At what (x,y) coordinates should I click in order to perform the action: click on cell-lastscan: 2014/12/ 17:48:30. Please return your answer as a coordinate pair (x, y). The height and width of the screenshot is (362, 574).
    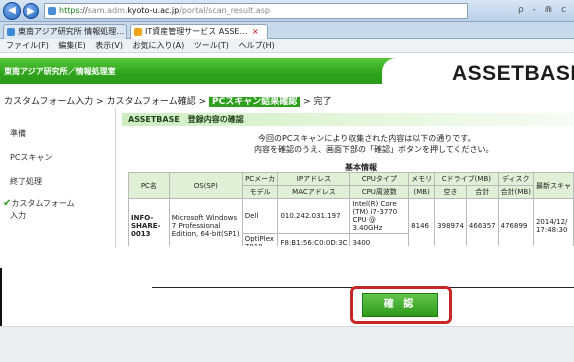
    Looking at the image, I should click on (553, 222).